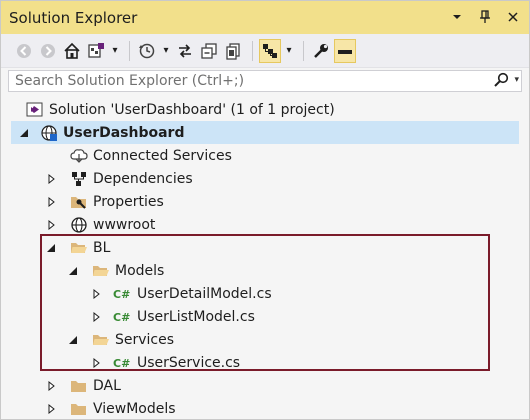 The width and height of the screenshot is (530, 420). What do you see at coordinates (61, 385) in the screenshot?
I see `tree-item-dal-folder: DAL` at bounding box center [61, 385].